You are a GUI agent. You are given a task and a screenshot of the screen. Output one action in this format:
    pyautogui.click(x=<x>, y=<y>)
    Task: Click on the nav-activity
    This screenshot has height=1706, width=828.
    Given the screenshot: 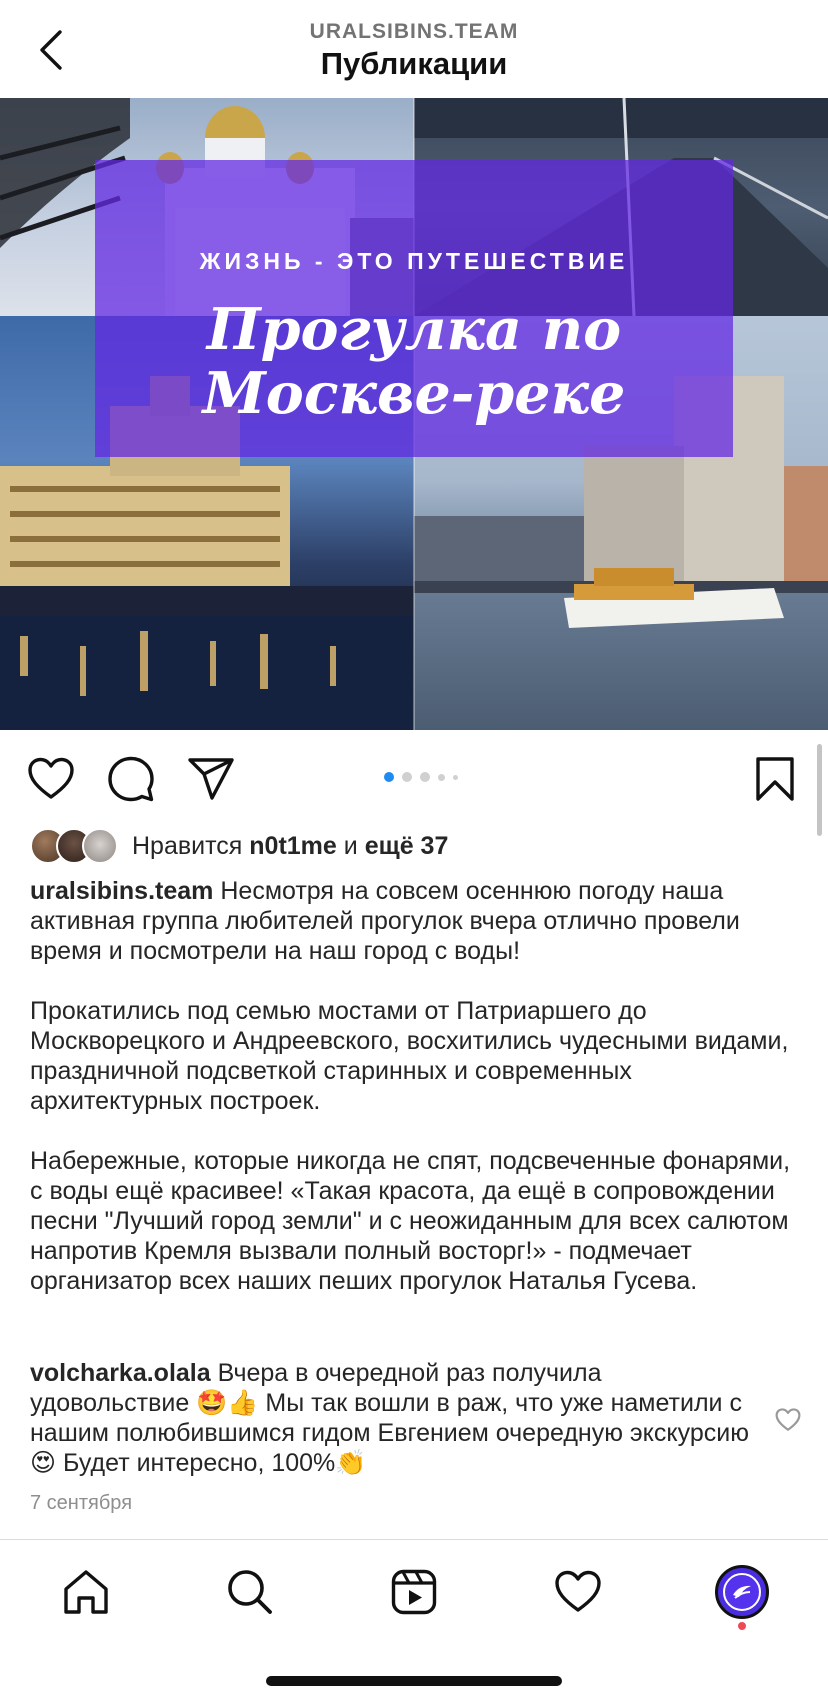 What is the action you would take?
    pyautogui.click(x=578, y=1592)
    